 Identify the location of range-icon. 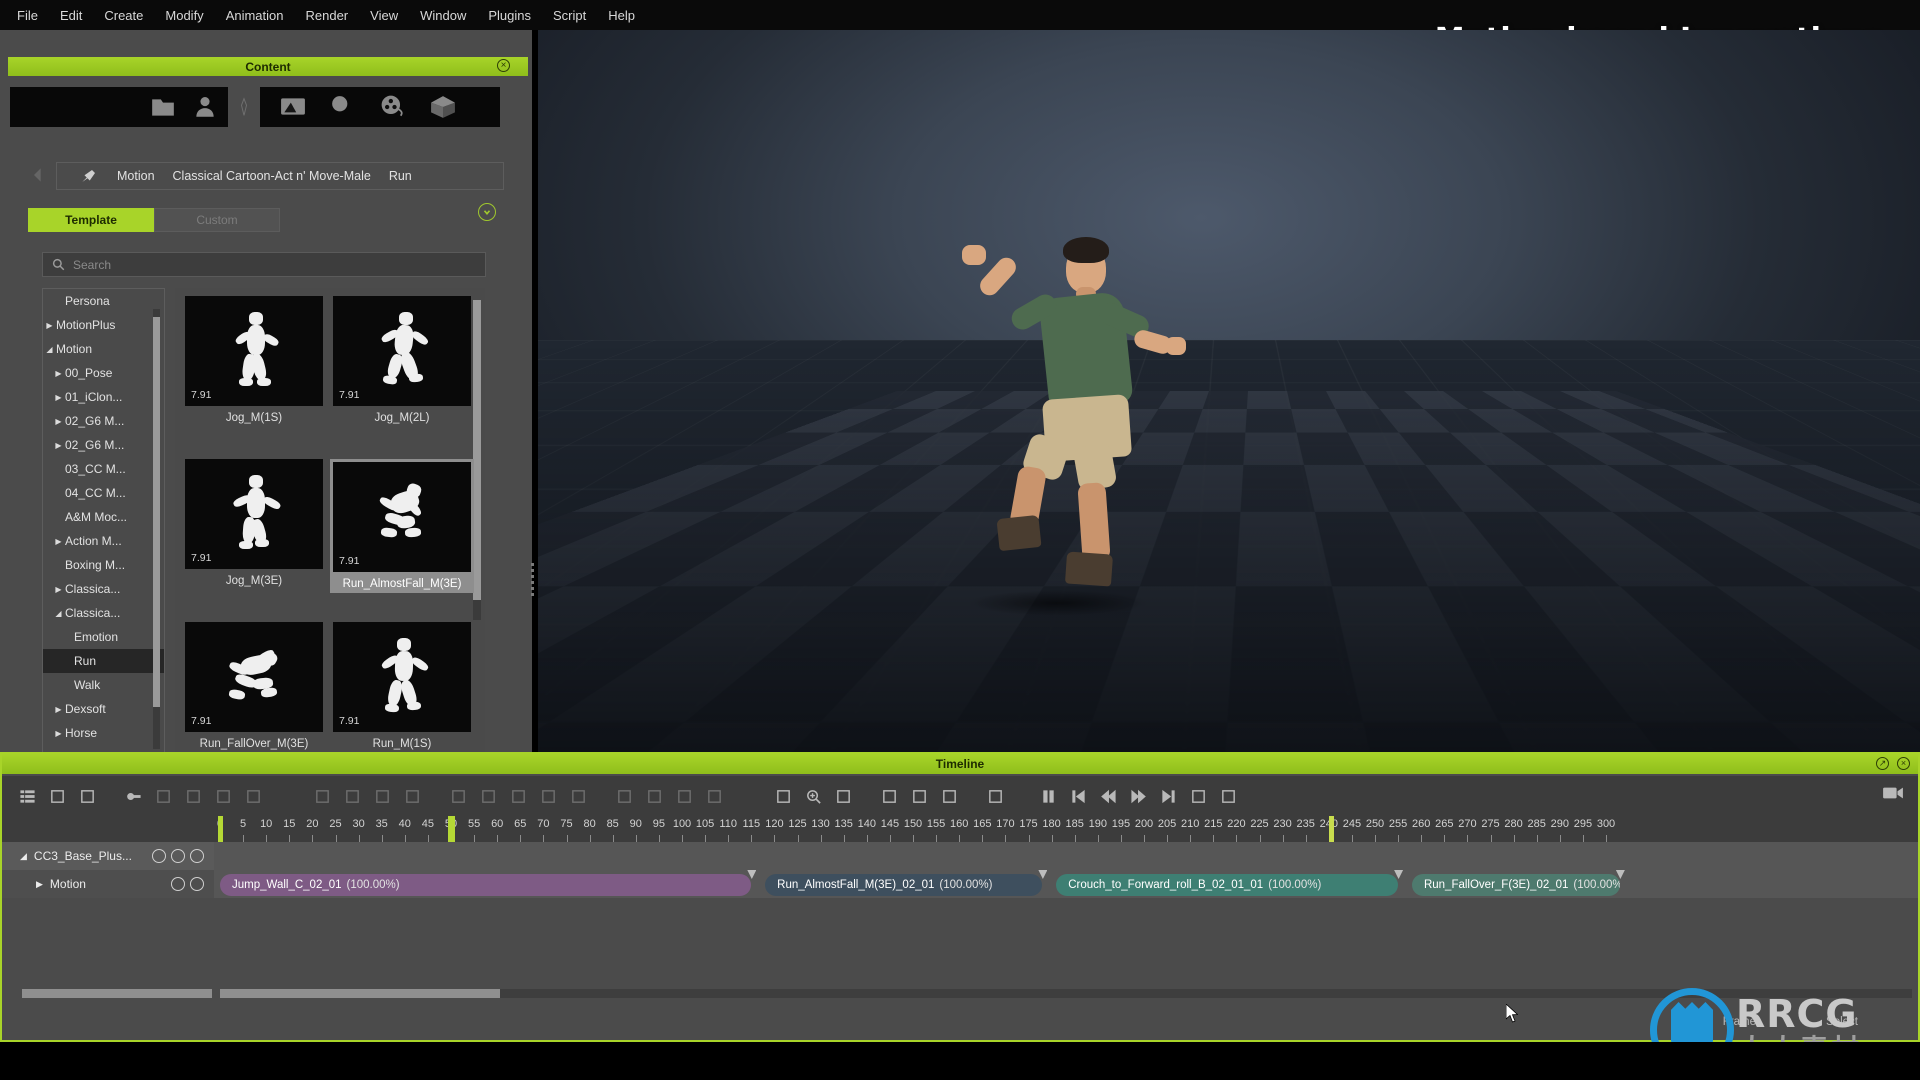
(1198, 796).